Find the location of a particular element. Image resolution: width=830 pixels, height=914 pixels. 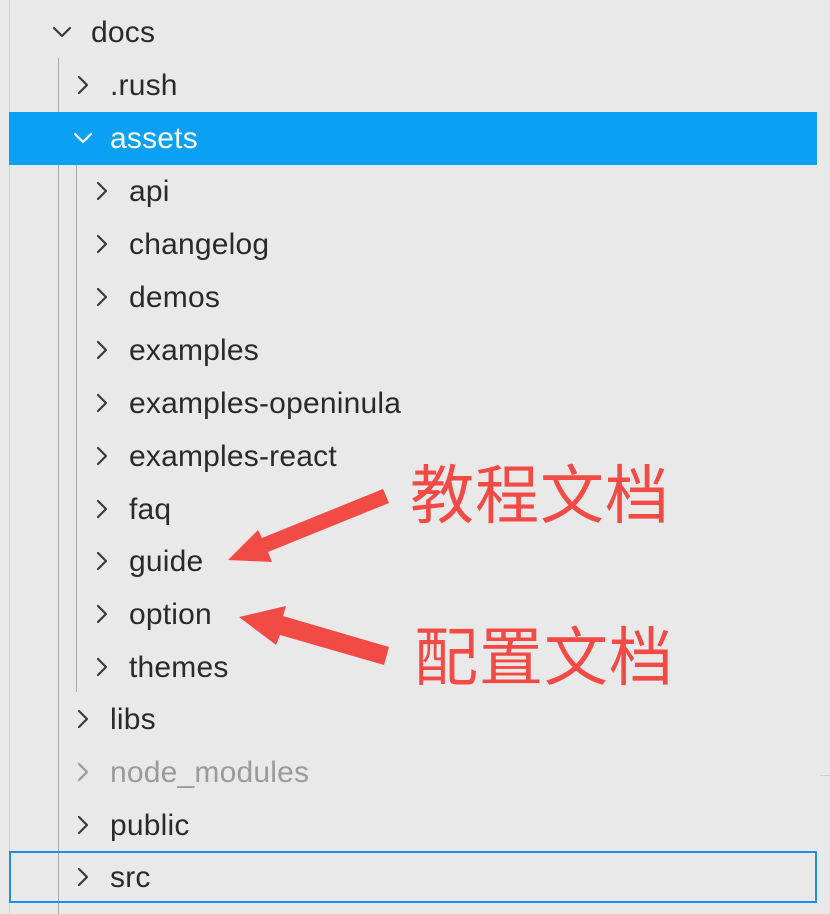

tree-item-label: changelog is located at coordinates (199, 244).